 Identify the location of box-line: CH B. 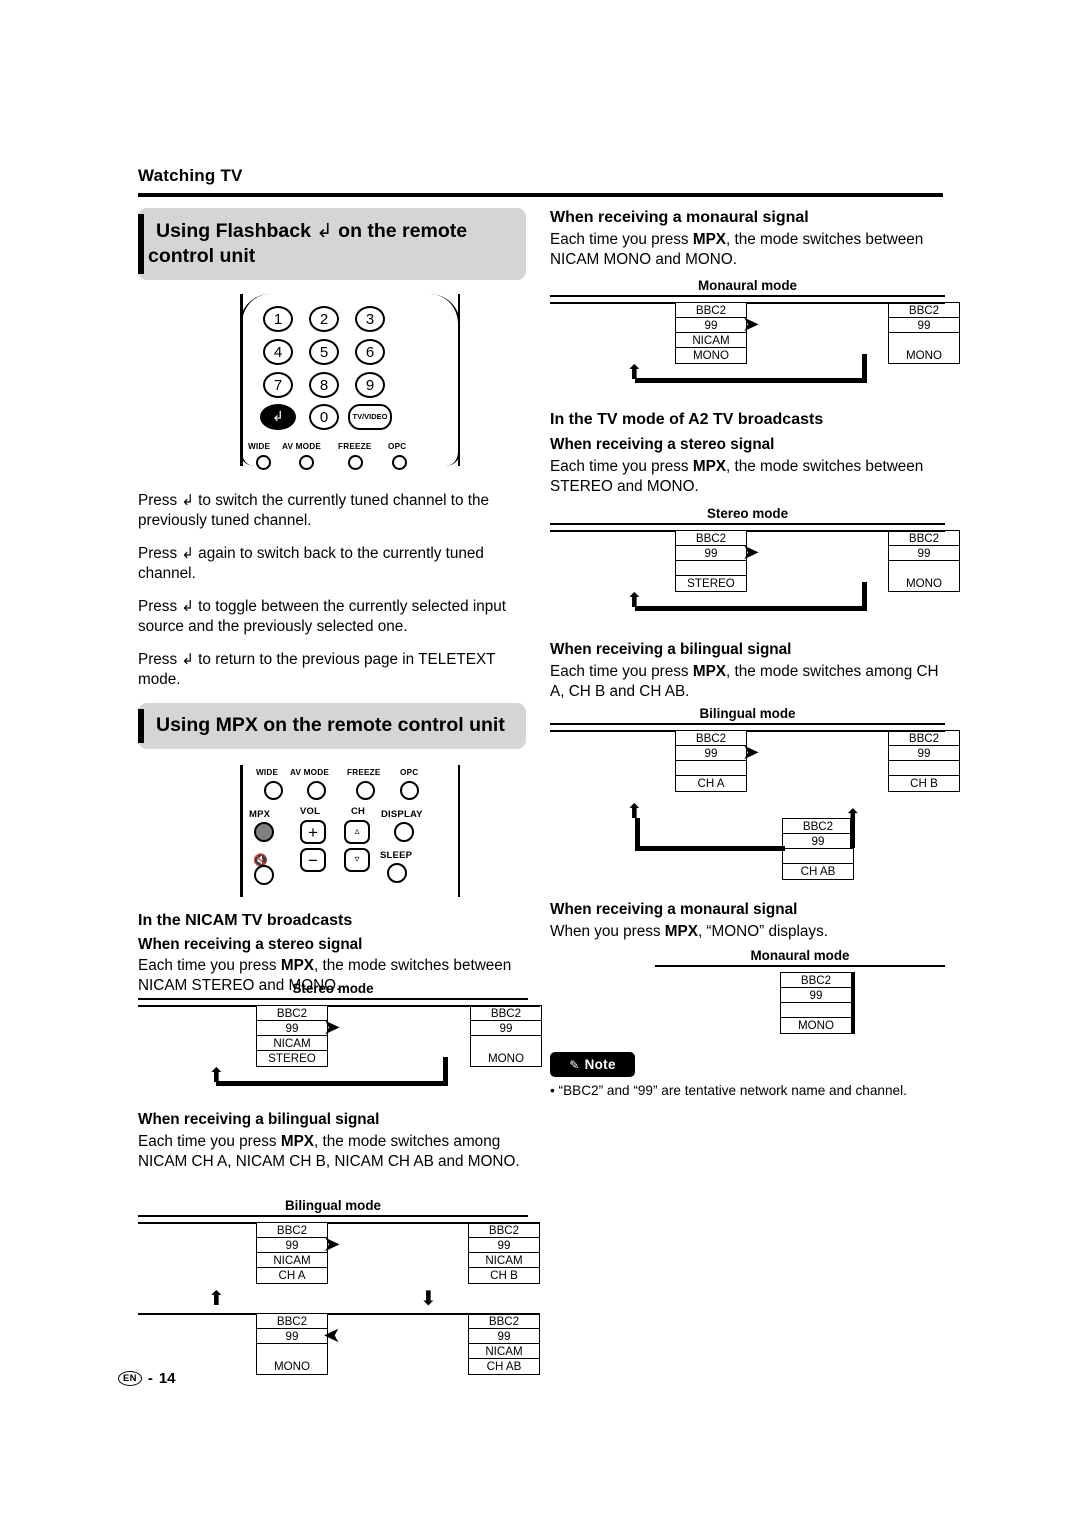
(924, 783).